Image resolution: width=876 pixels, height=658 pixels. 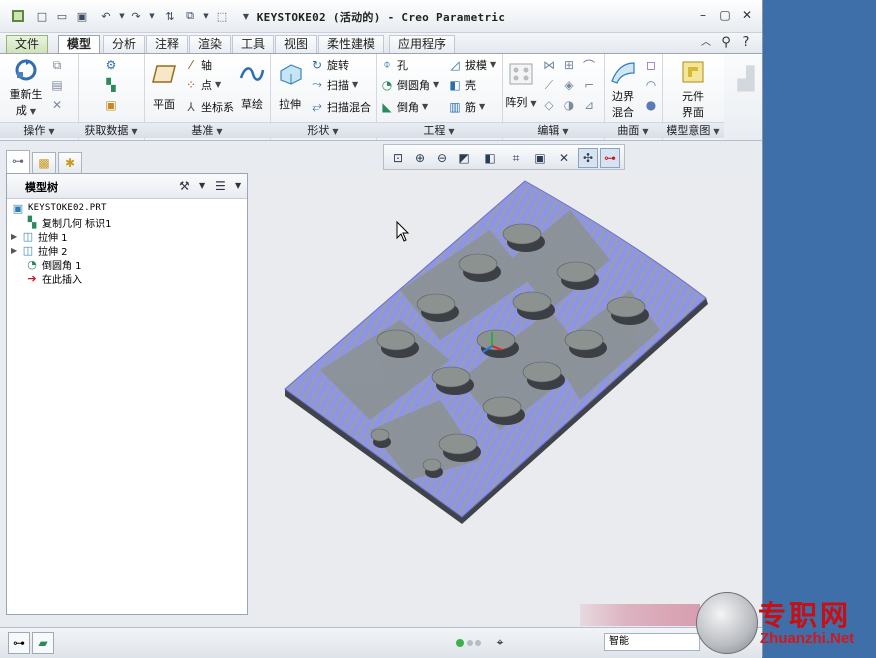 I want to click on freestyle-icon: ●, so click(x=651, y=105).